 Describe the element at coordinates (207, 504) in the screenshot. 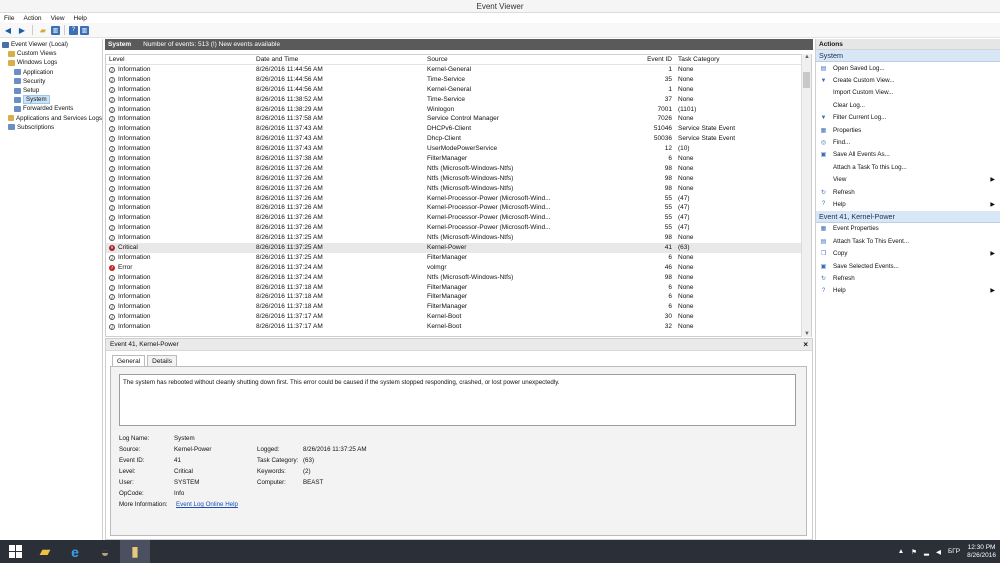

I see `event-log-online-help-link: Event Log Online Help` at that location.